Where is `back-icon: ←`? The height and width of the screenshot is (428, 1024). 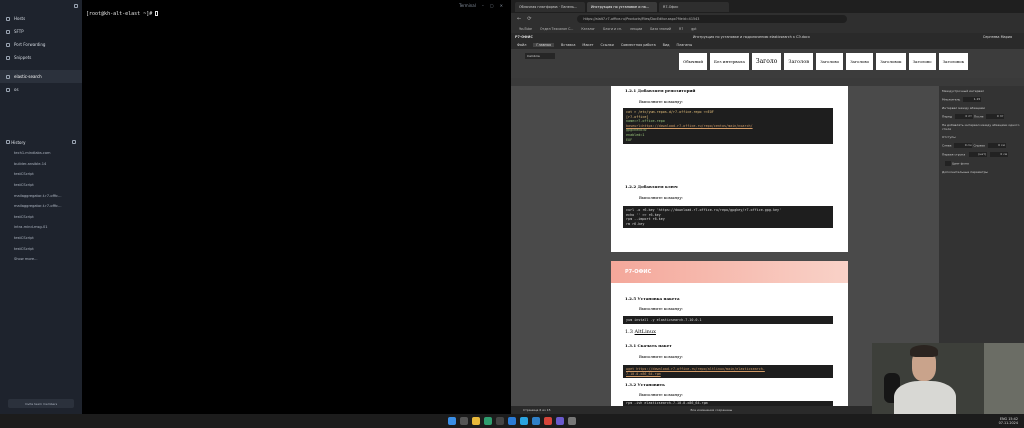
back-icon: ← is located at coordinates (519, 19).